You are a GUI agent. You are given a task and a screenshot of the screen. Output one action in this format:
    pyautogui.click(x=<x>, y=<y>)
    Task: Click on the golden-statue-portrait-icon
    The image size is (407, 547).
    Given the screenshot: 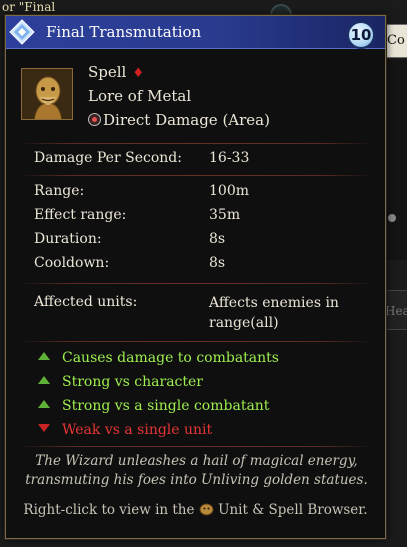 What is the action you would take?
    pyautogui.click(x=47, y=94)
    